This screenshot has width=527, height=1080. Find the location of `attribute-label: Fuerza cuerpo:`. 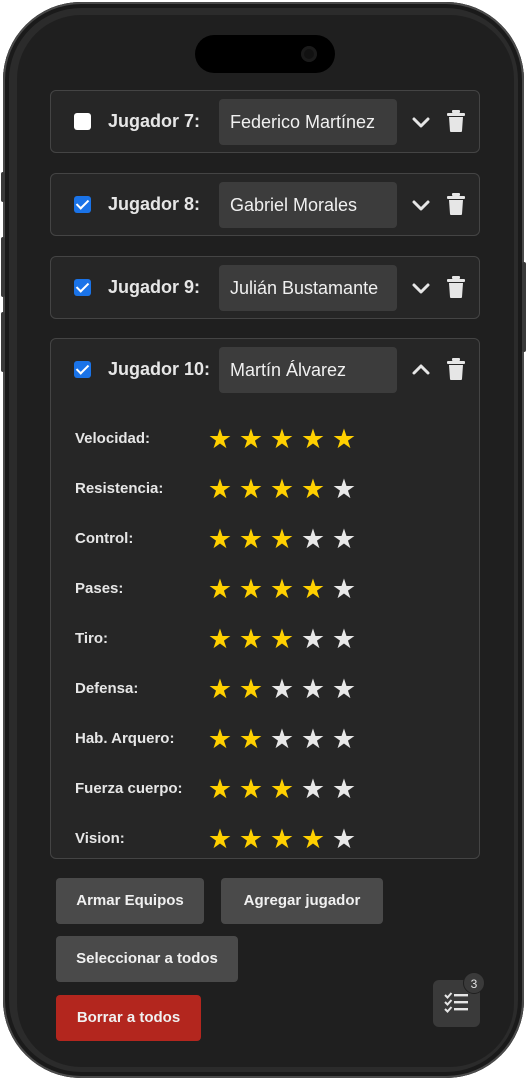

attribute-label: Fuerza cuerpo: is located at coordinates (129, 788).